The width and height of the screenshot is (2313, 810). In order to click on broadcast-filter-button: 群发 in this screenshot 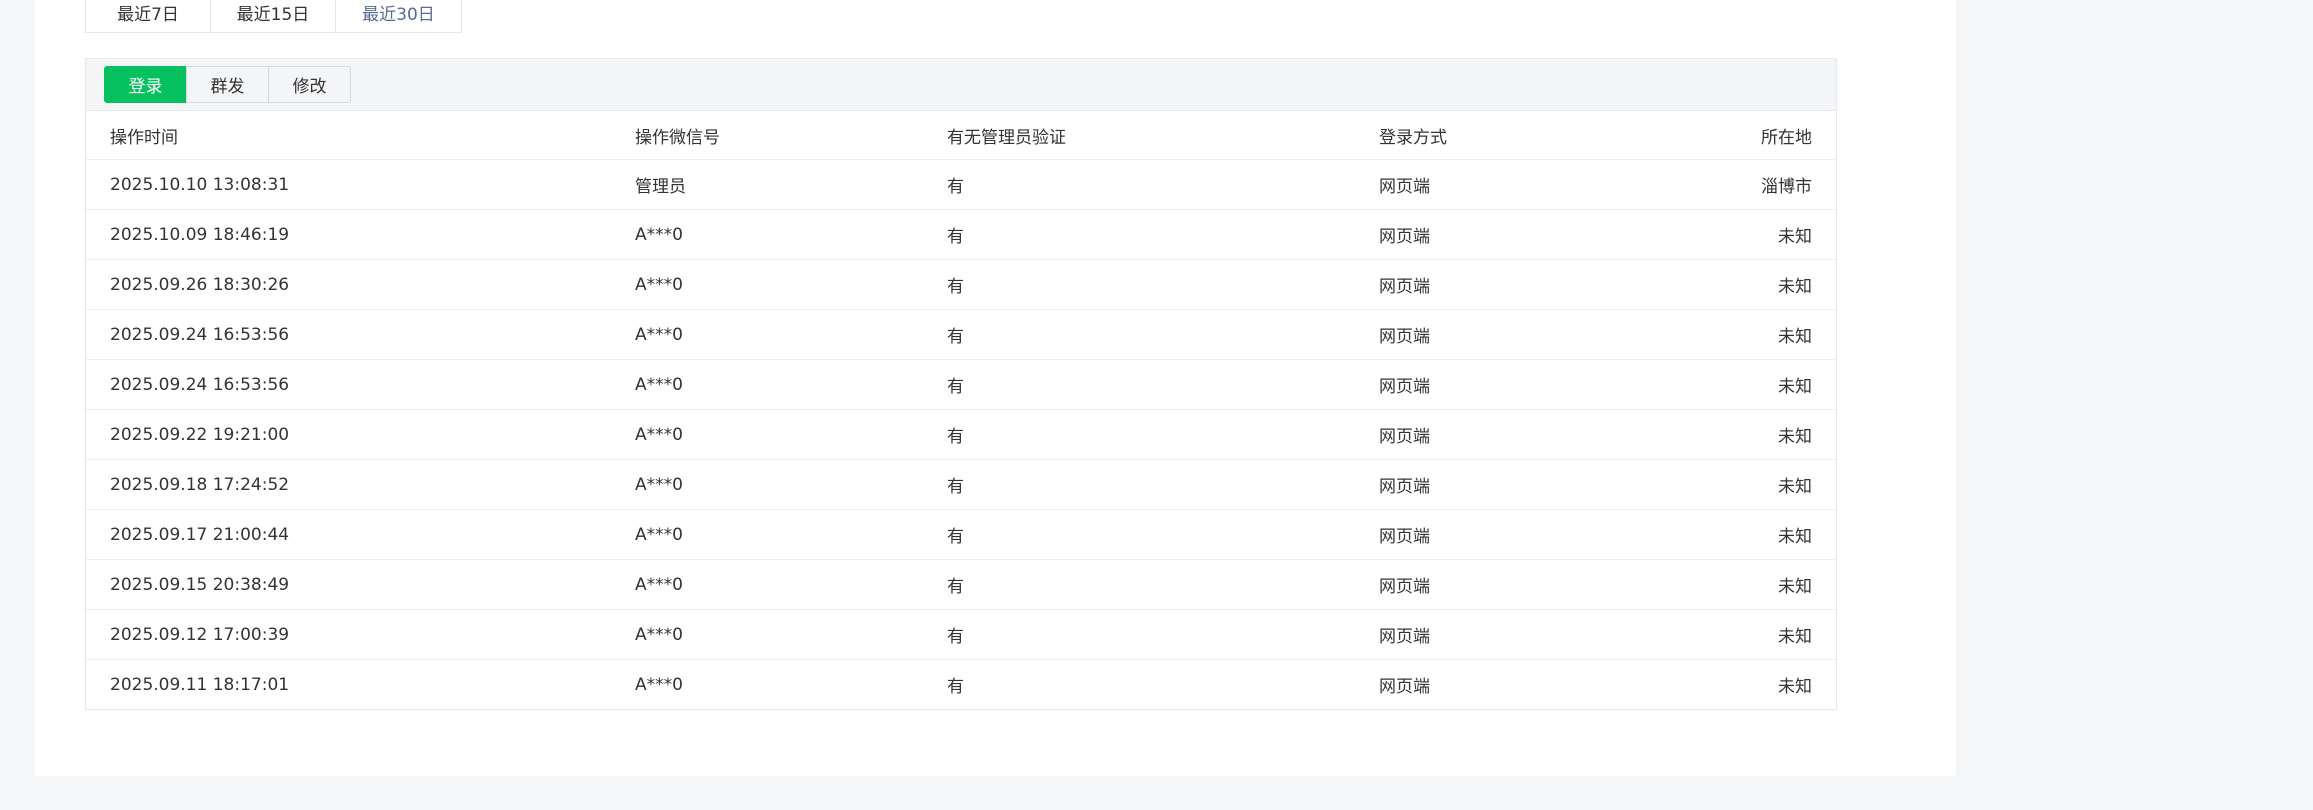, I will do `click(227, 84)`.